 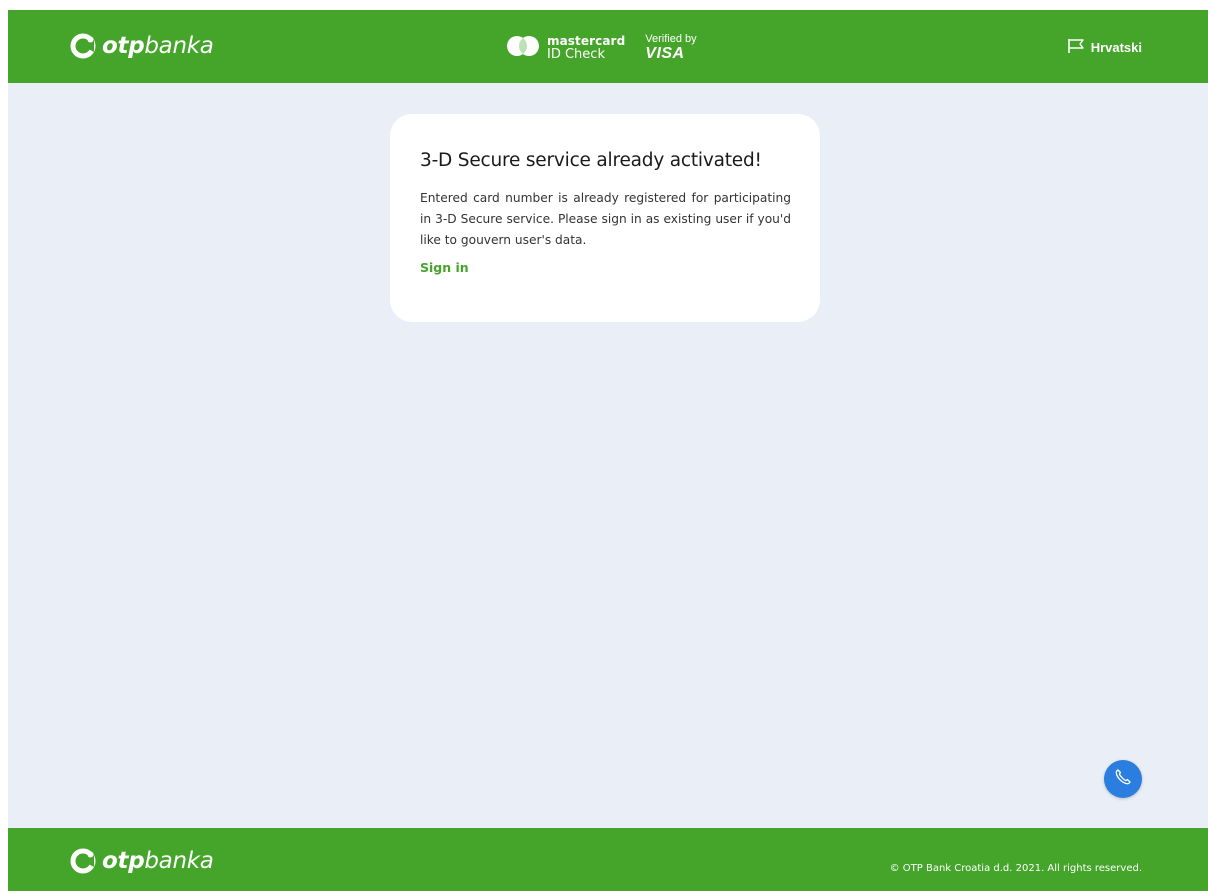 What do you see at coordinates (665, 53) in the screenshot?
I see `visa-label: VISA` at bounding box center [665, 53].